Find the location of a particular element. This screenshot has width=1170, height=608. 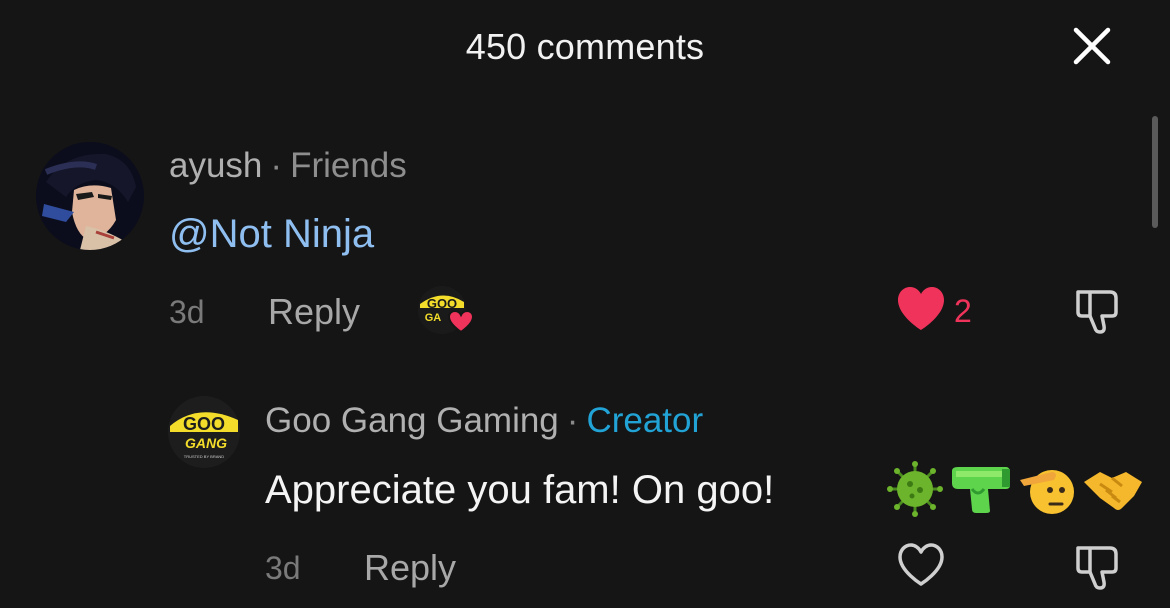

svg-text: TRUSTED BY BRAND is located at coordinates (204, 456).